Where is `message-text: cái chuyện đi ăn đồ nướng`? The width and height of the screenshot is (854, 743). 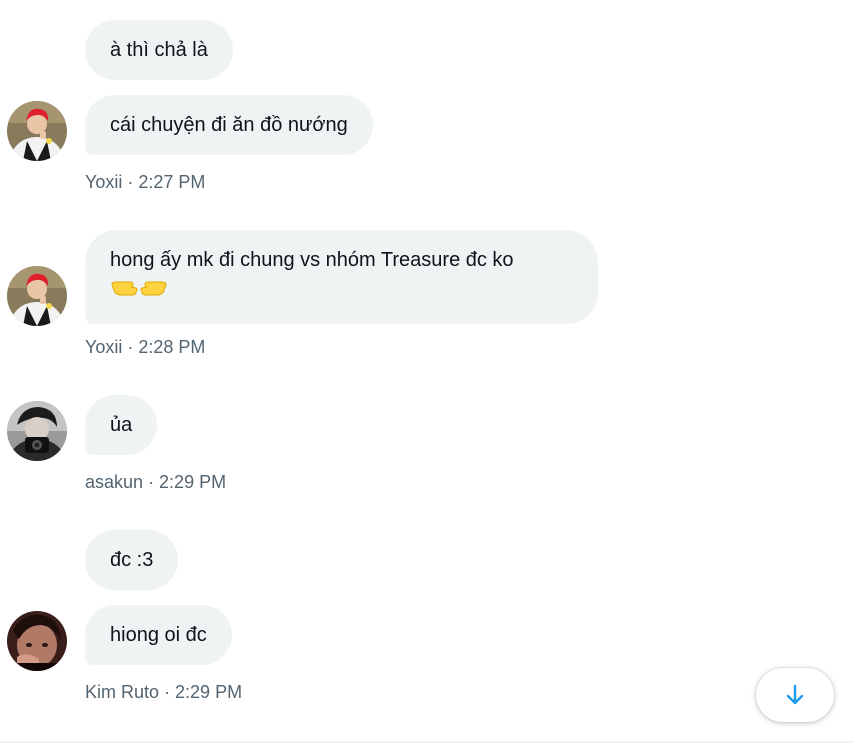 message-text: cái chuyện đi ăn đồ nướng is located at coordinates (229, 125).